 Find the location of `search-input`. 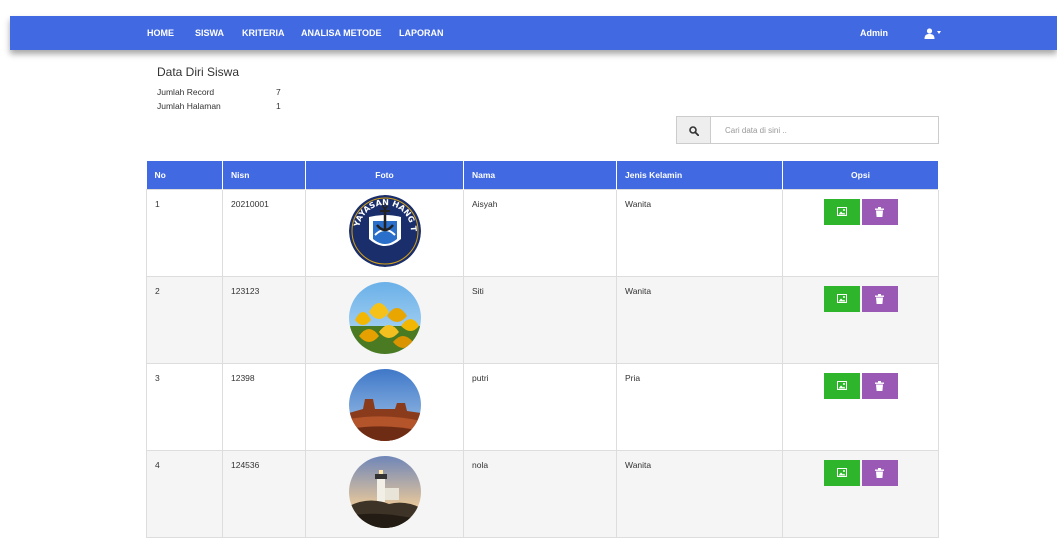

search-input is located at coordinates (824, 130).